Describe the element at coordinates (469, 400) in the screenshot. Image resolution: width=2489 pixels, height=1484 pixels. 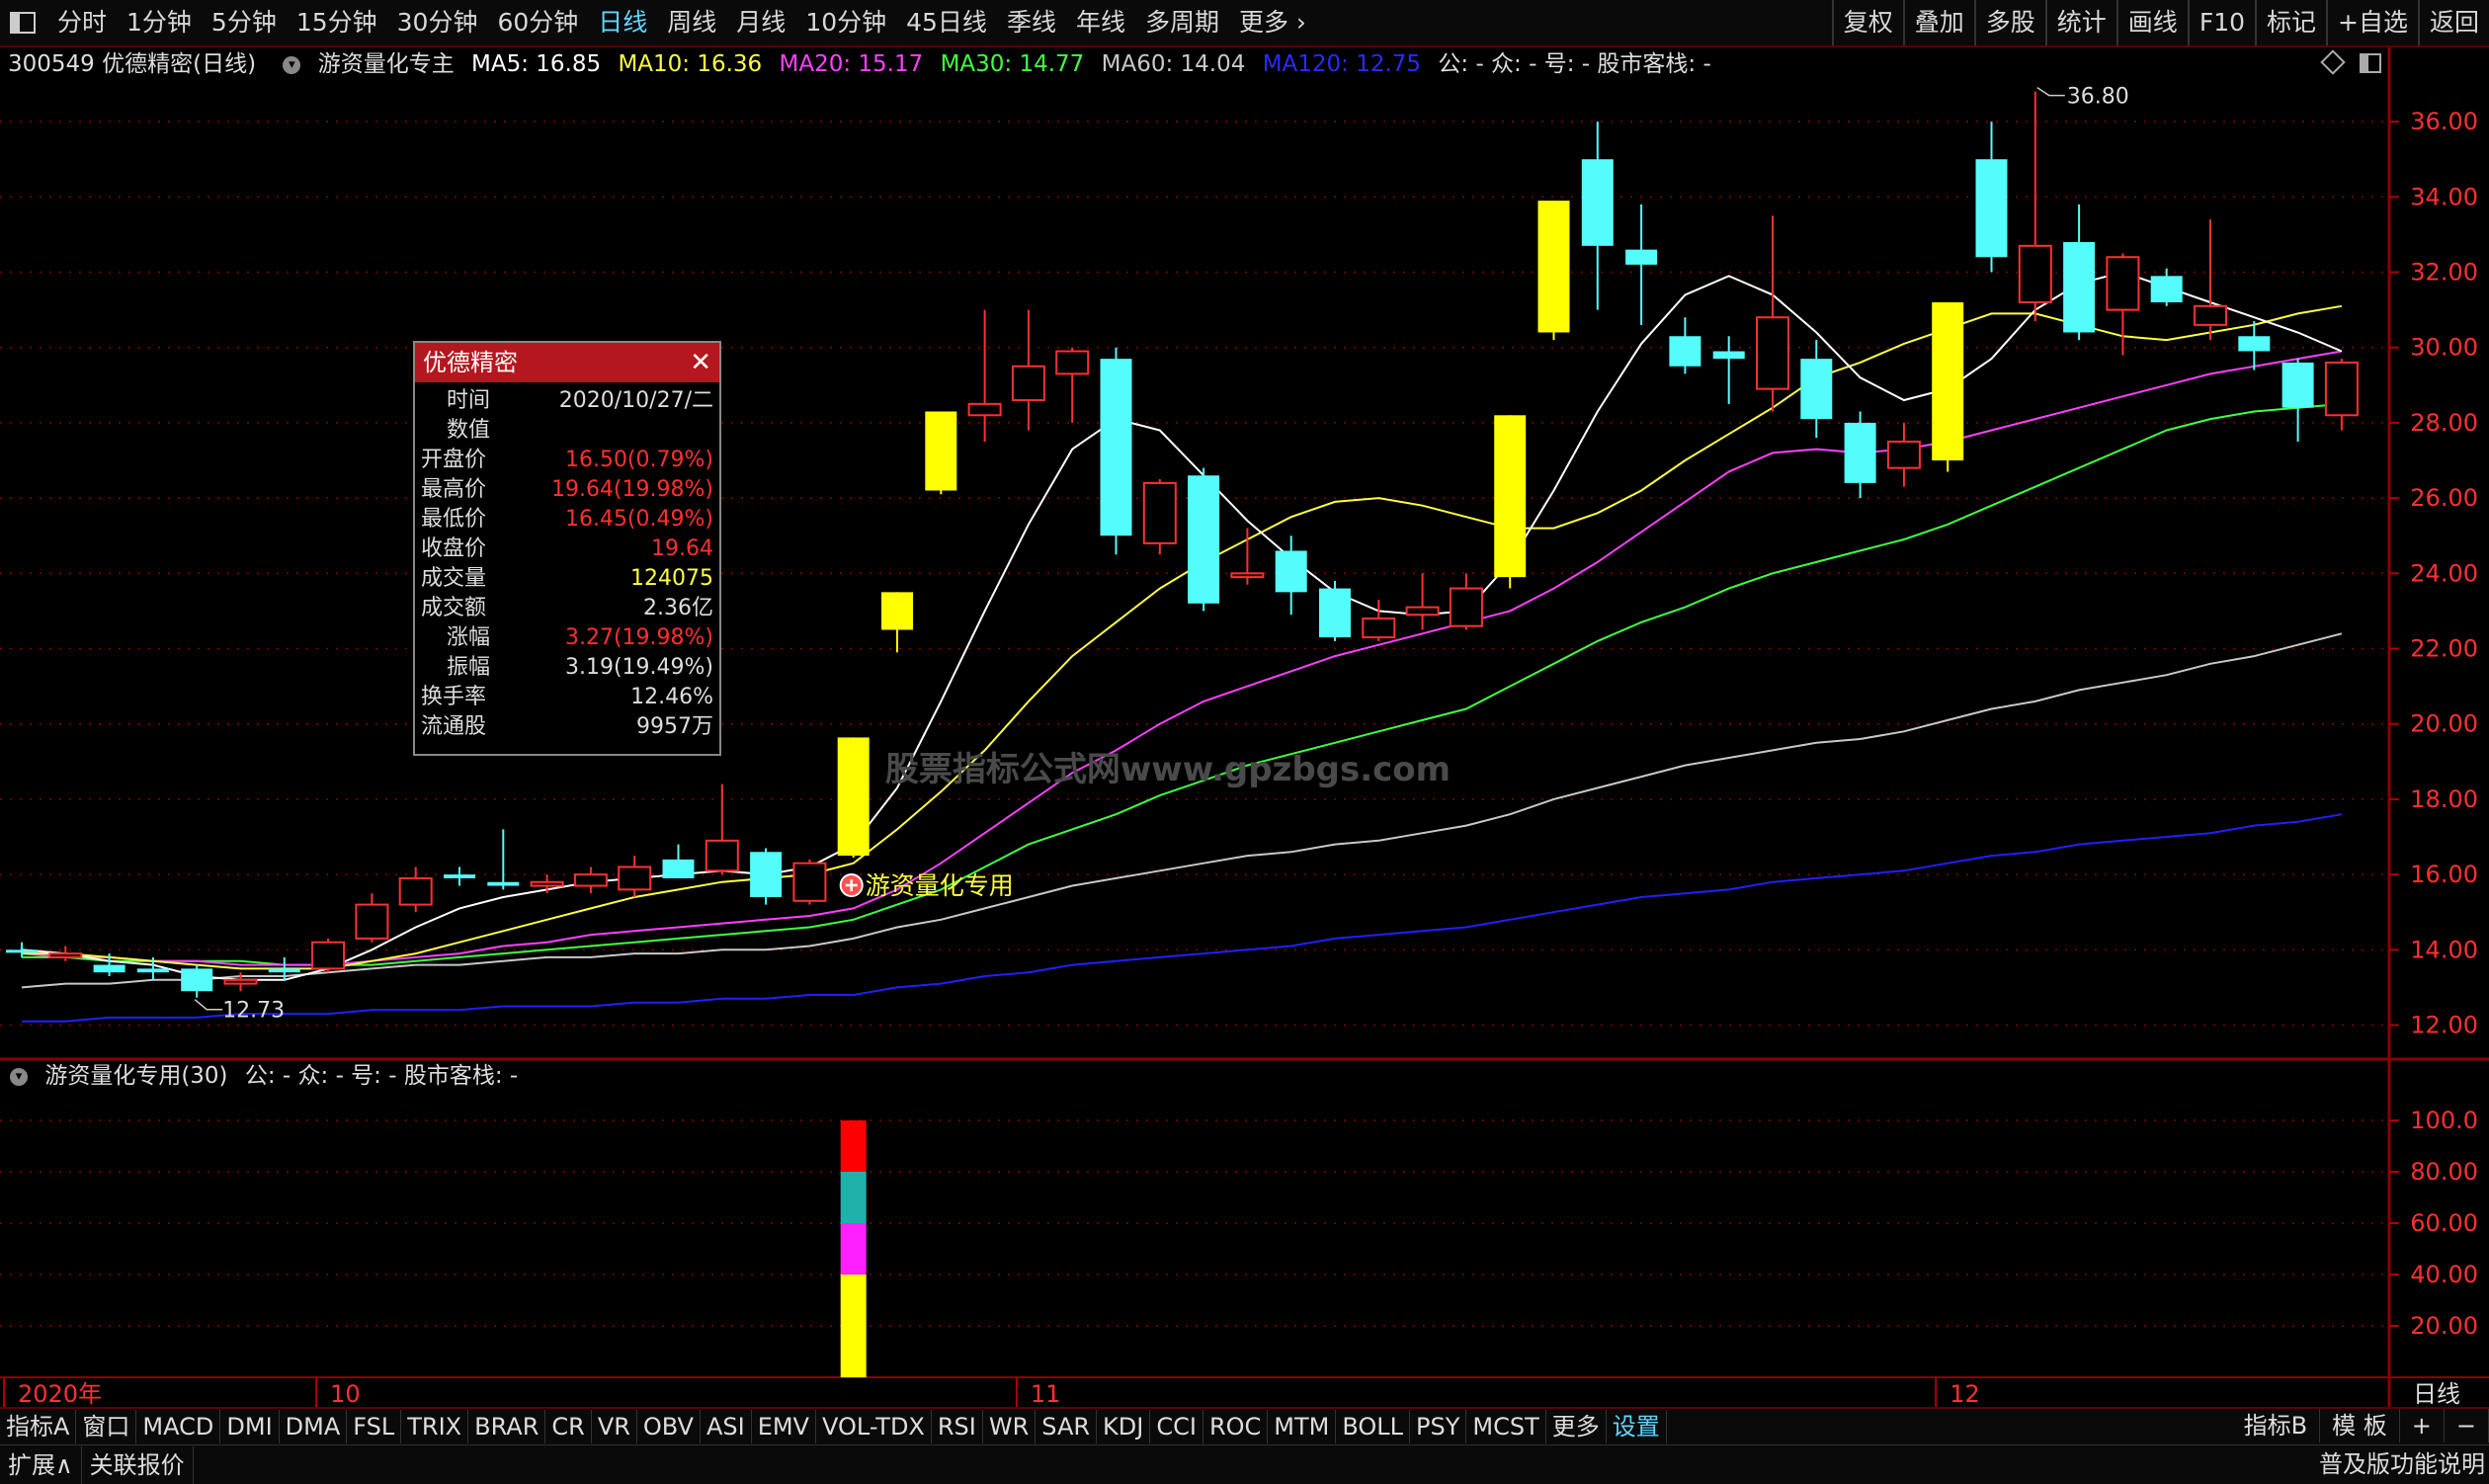
I see `data-window-key: 时间` at that location.